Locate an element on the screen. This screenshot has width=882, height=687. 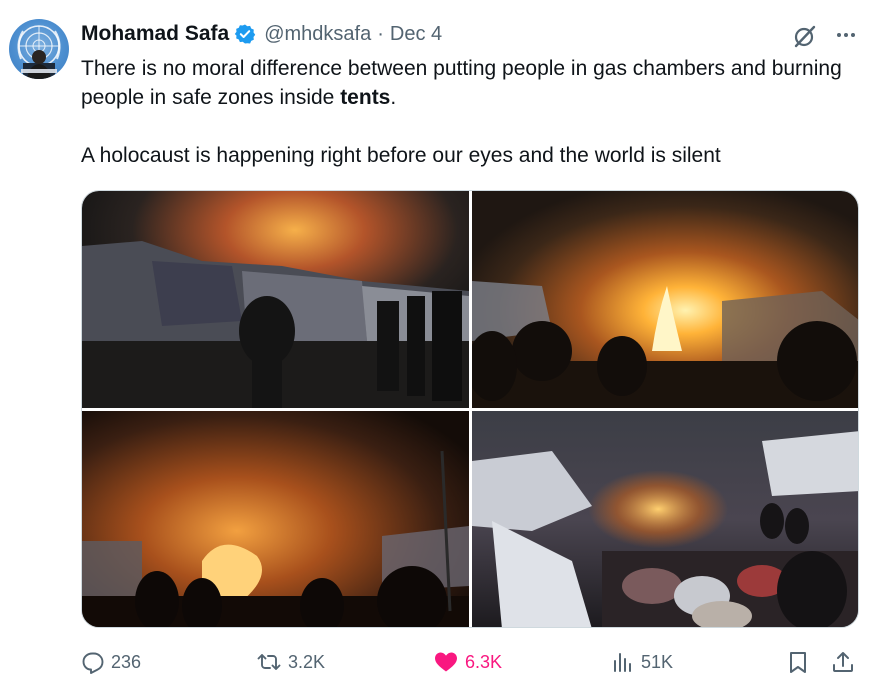
like-count: 6.3K is located at coordinates (484, 661).